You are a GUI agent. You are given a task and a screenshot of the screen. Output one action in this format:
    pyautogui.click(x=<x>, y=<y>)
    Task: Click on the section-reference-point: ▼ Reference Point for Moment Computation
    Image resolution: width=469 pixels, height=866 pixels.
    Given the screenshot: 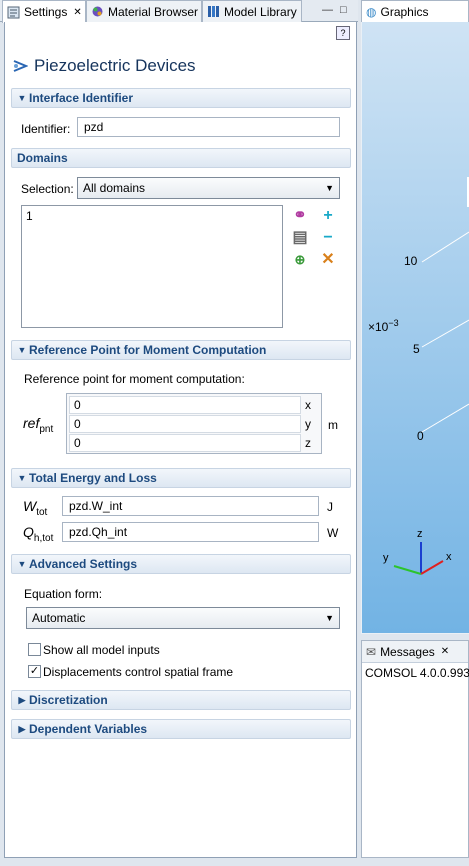 What is the action you would take?
    pyautogui.click(x=181, y=350)
    